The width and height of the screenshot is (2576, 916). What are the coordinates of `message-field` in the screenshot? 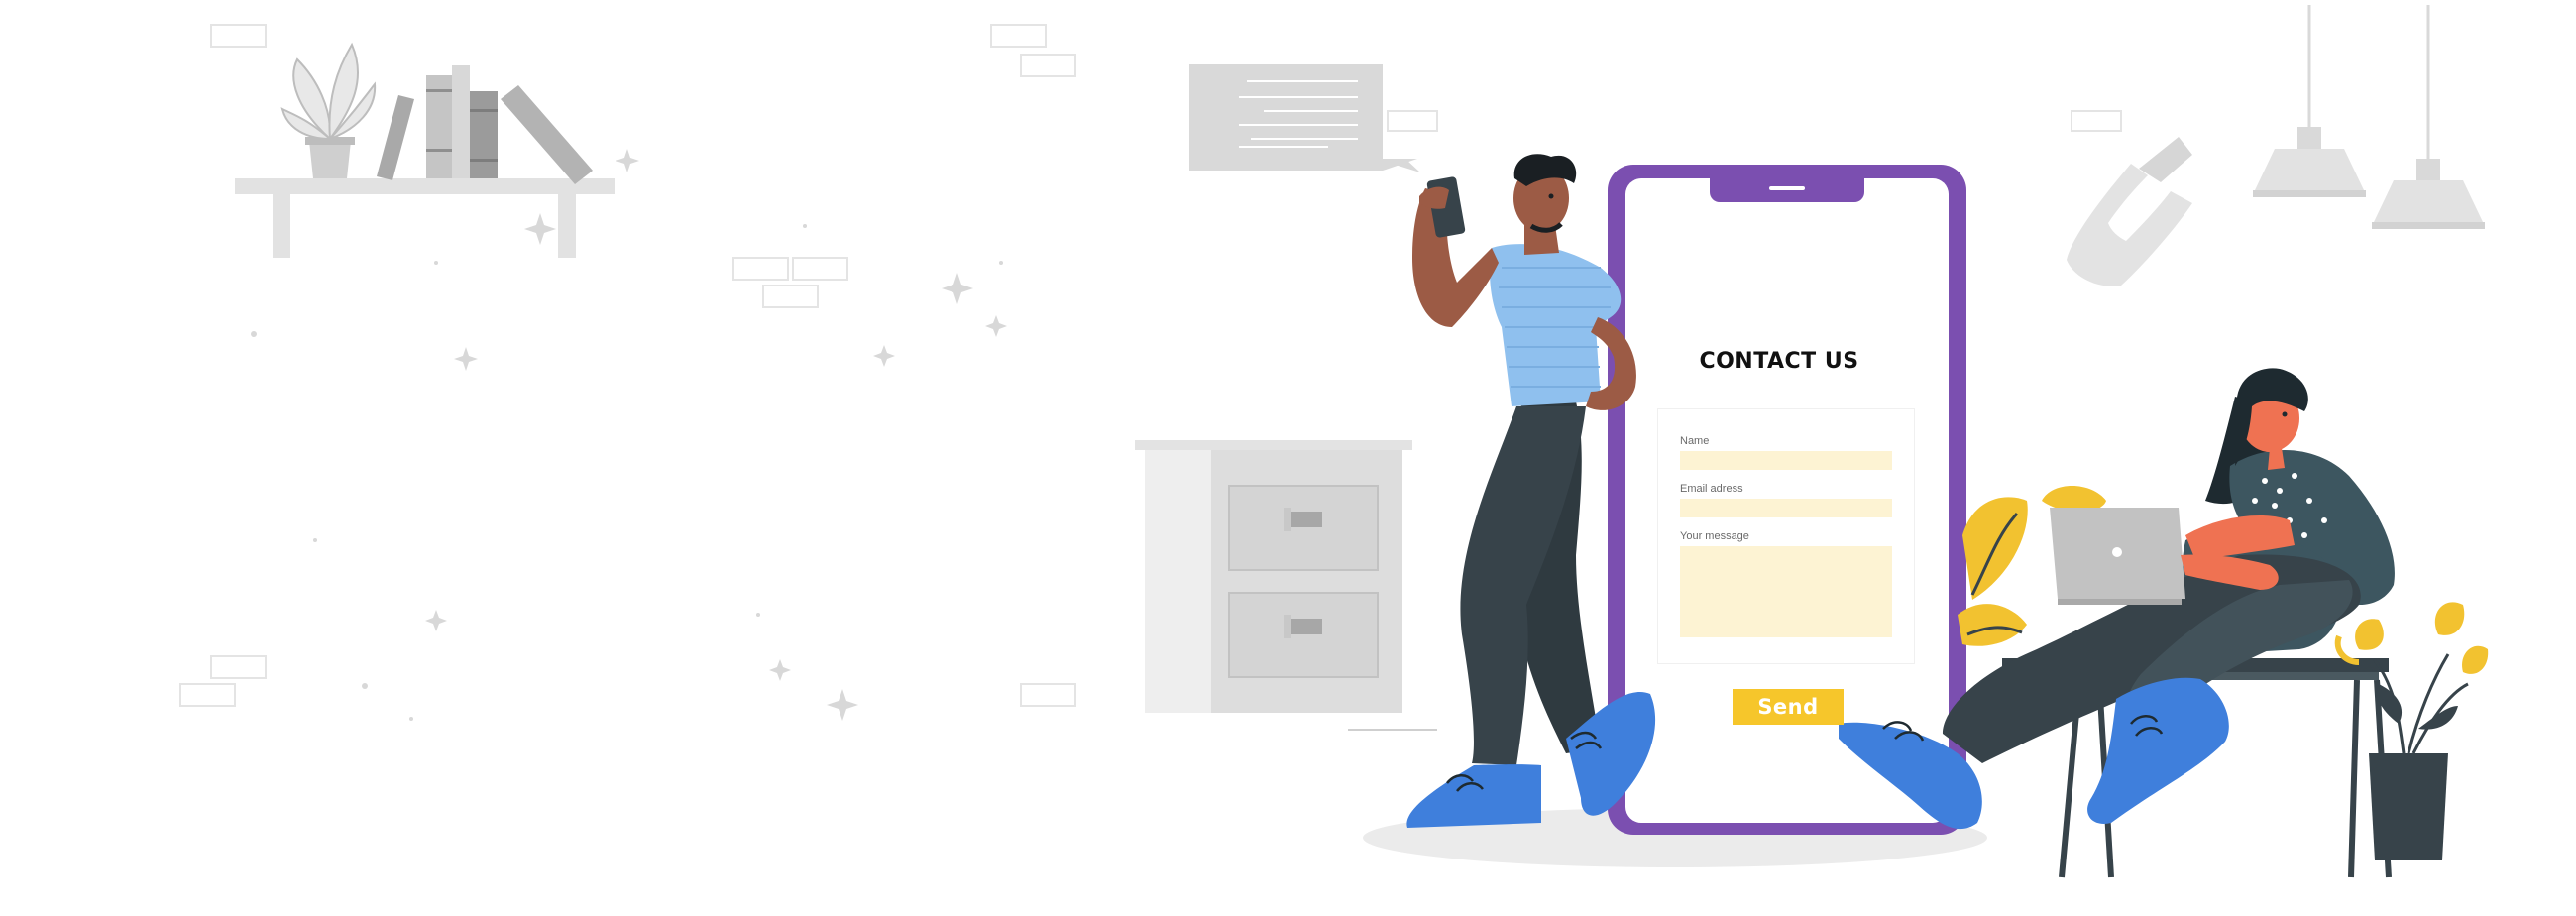 It's located at (1786, 591).